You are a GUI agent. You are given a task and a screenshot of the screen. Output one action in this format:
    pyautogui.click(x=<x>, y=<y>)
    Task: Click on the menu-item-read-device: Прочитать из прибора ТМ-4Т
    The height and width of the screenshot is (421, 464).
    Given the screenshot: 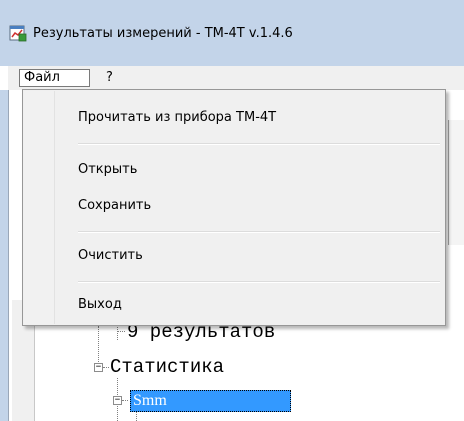 What is the action you would take?
    pyautogui.click(x=177, y=118)
    